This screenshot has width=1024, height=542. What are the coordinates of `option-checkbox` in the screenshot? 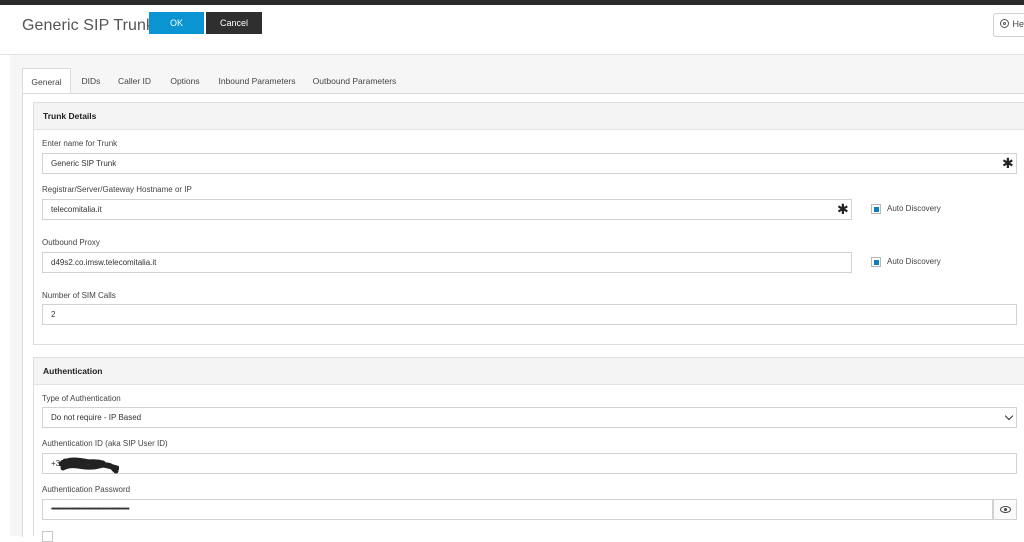 It's located at (47, 536).